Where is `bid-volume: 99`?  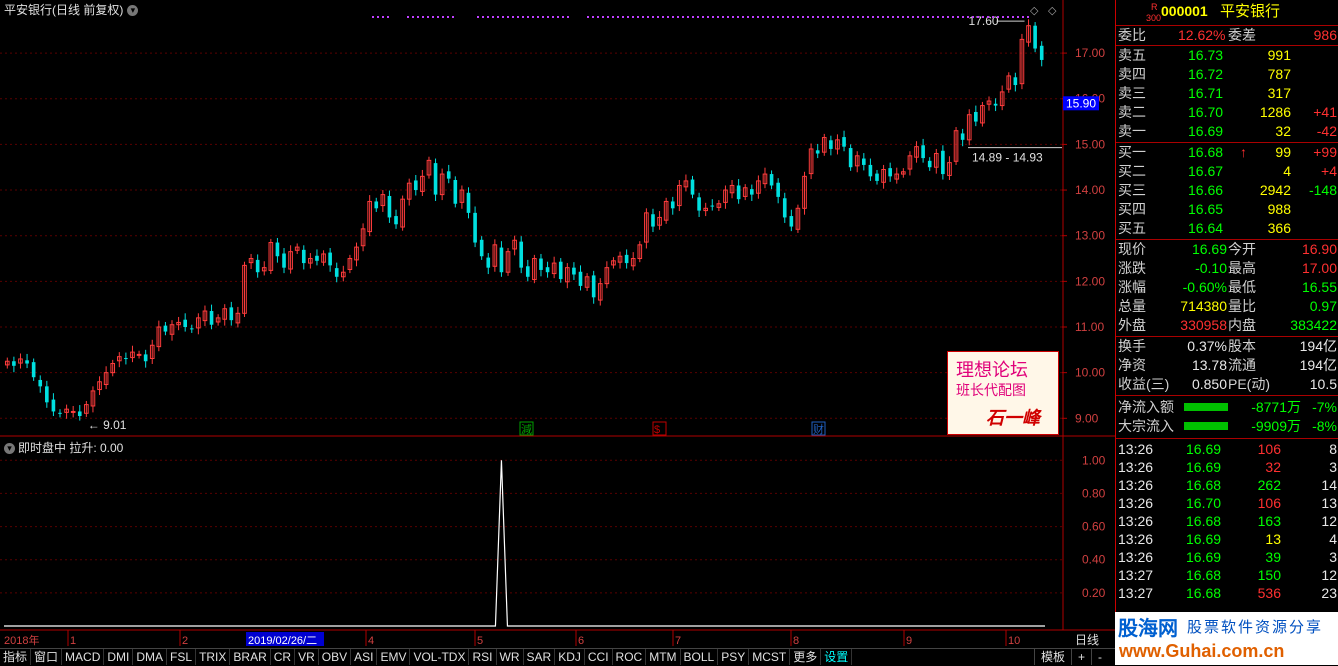
bid-volume: 99 is located at coordinates (1283, 152).